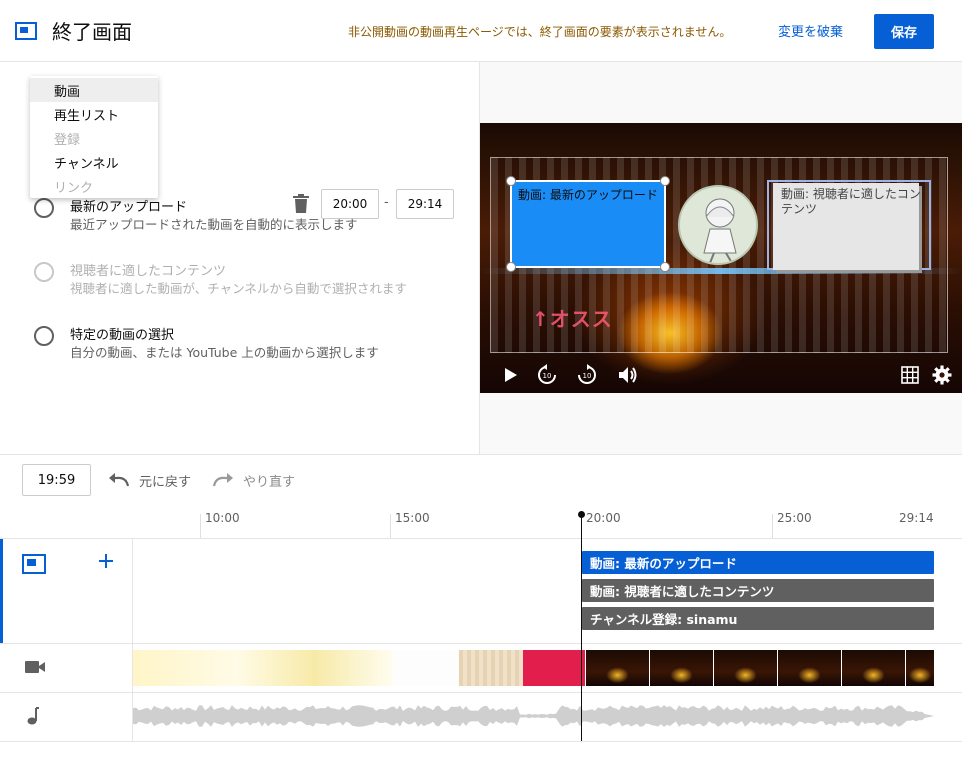  What do you see at coordinates (942, 375) in the screenshot?
I see `settings-gear-icon` at bounding box center [942, 375].